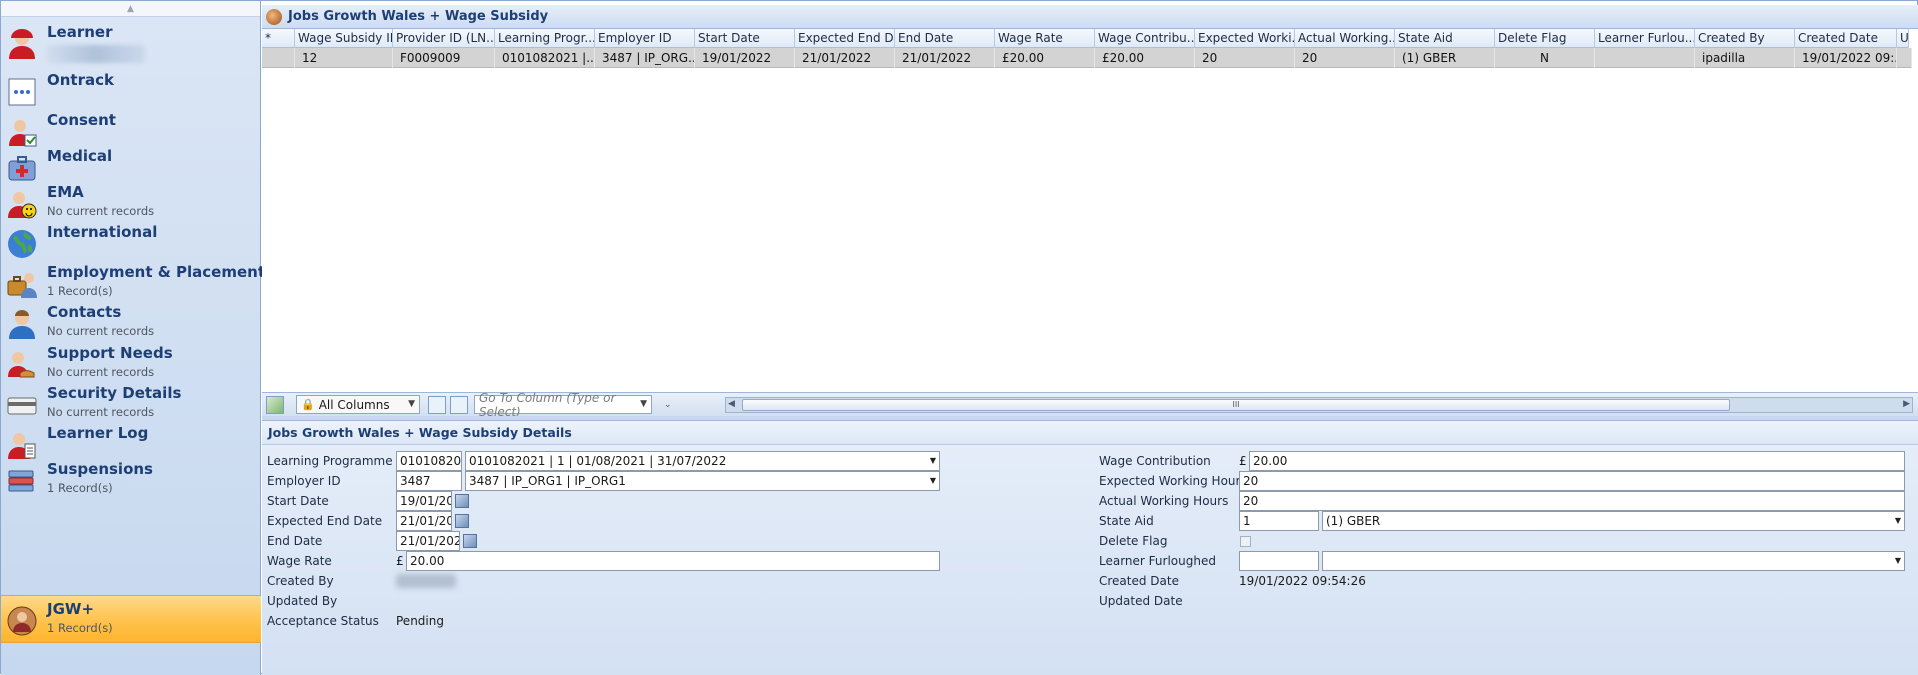 This screenshot has width=1918, height=675. What do you see at coordinates (22, 92) in the screenshot?
I see `ontrack-icon` at bounding box center [22, 92].